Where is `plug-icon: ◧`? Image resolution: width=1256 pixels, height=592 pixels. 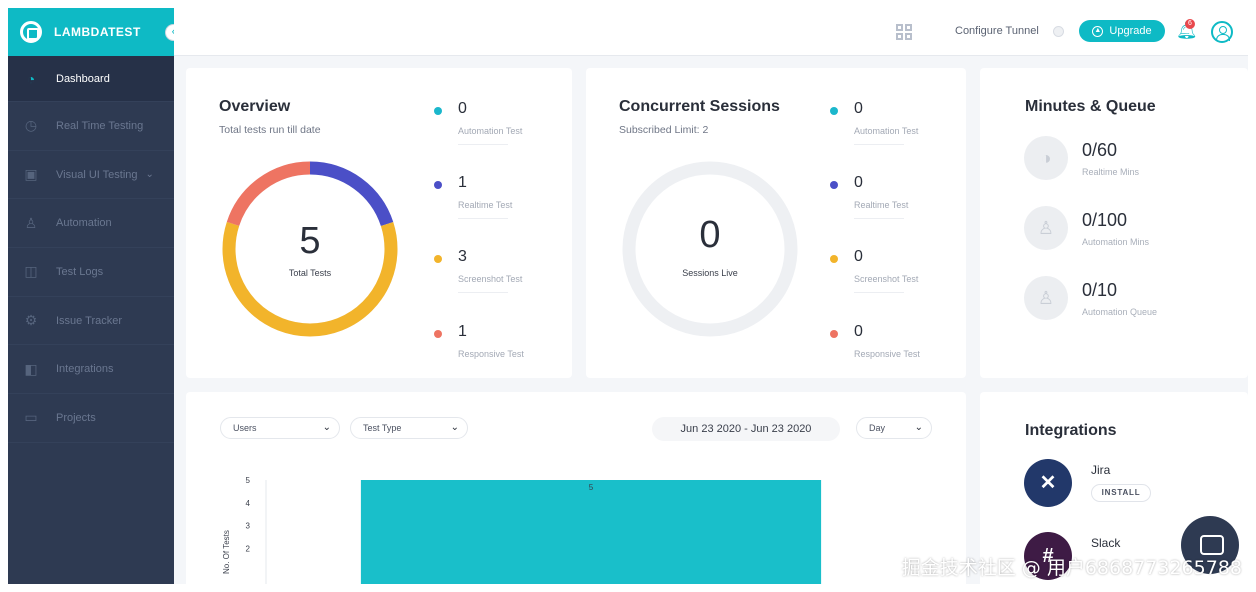 plug-icon: ◧ is located at coordinates (31, 368).